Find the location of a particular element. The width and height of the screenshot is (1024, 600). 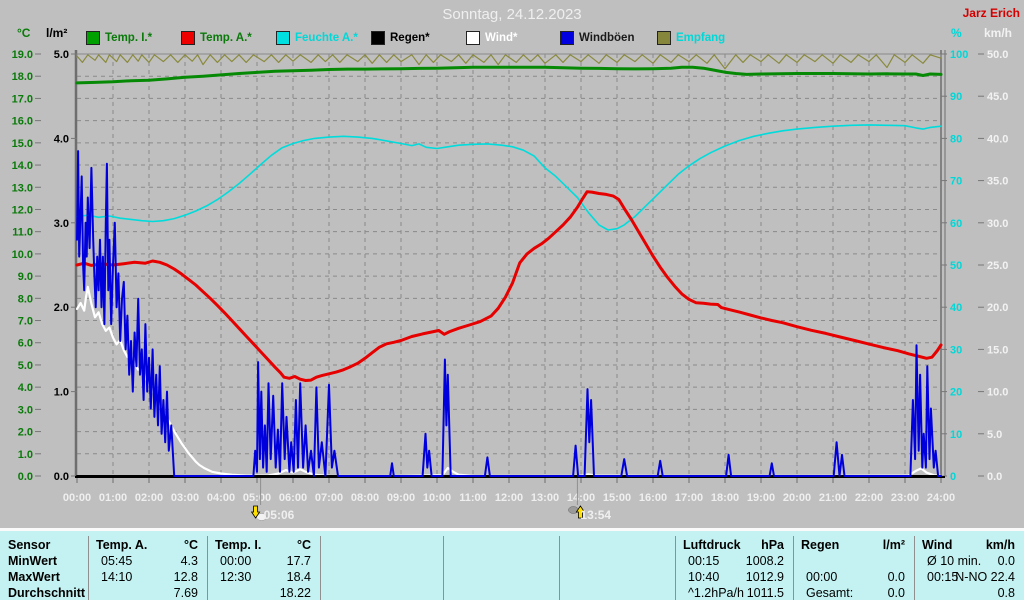

svg-text: 18.0 is located at coordinates (22, 77).